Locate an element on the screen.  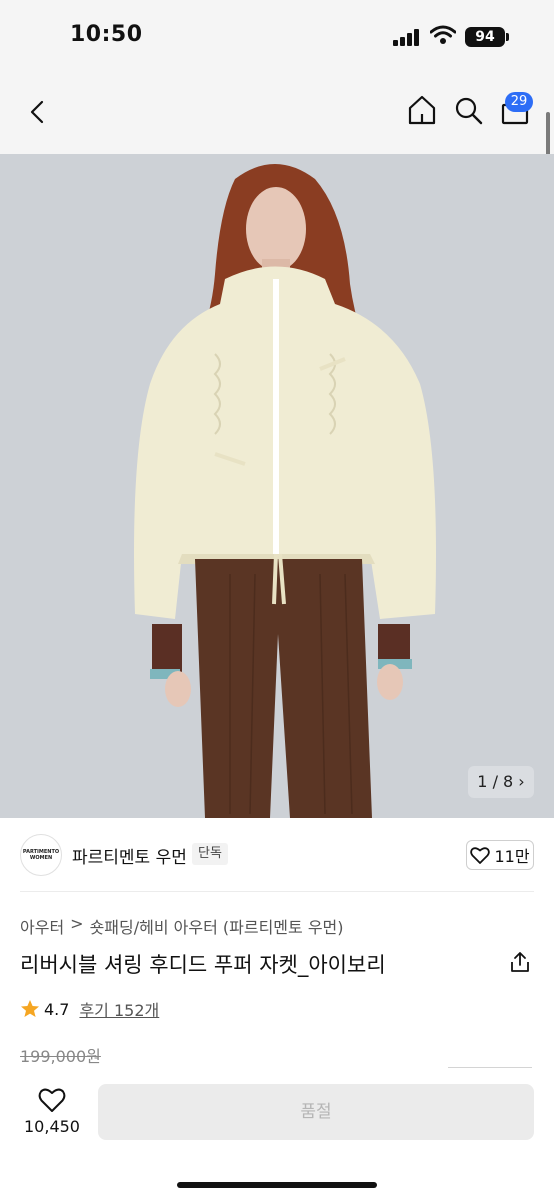
brand-like-button: 11만 is located at coordinates (500, 855).